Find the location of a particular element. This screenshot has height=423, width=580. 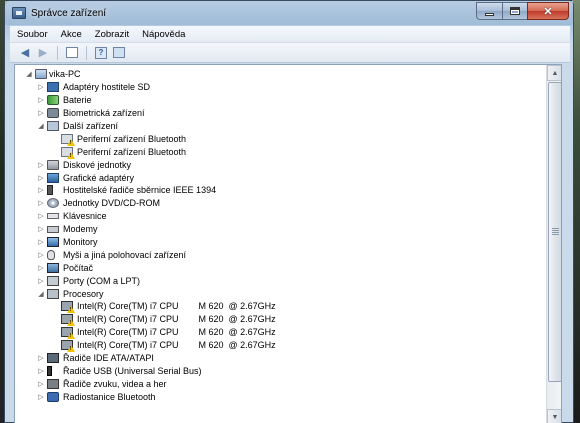

ports-icon is located at coordinates (53, 280).